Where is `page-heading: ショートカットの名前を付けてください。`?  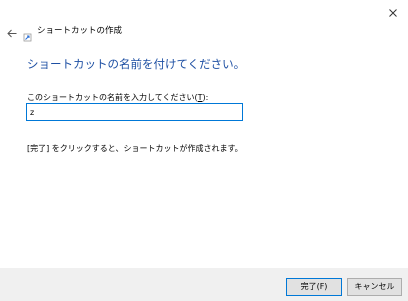
page-heading: ショートカットの名前を付けてください。 is located at coordinates (136, 64).